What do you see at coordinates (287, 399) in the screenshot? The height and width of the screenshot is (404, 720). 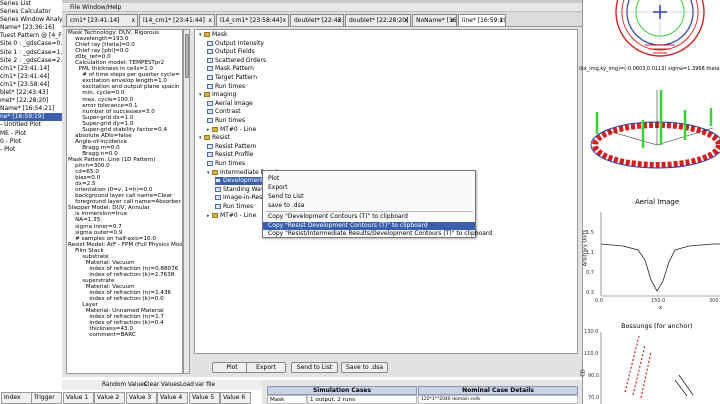 I see `case-name: Mask` at bounding box center [287, 399].